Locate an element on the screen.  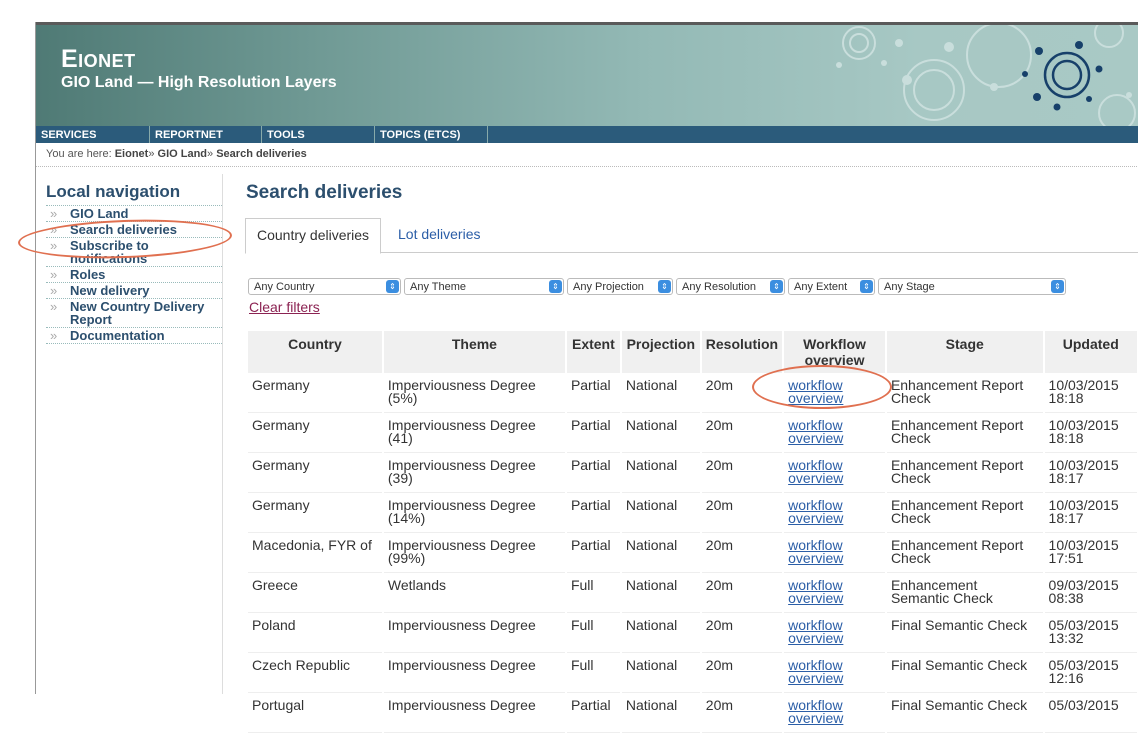
highlight-ring-workflow-overview is located at coordinates (822, 387).